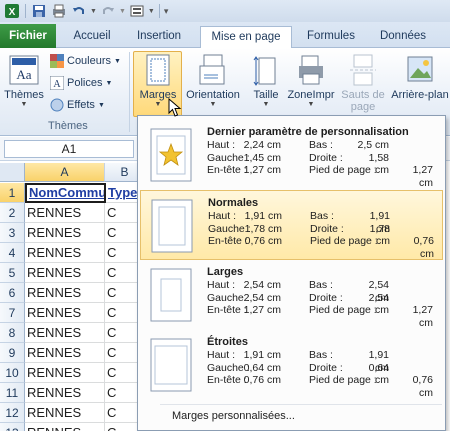 This screenshot has width=450, height=431. I want to click on row-header: 8, so click(12, 333).